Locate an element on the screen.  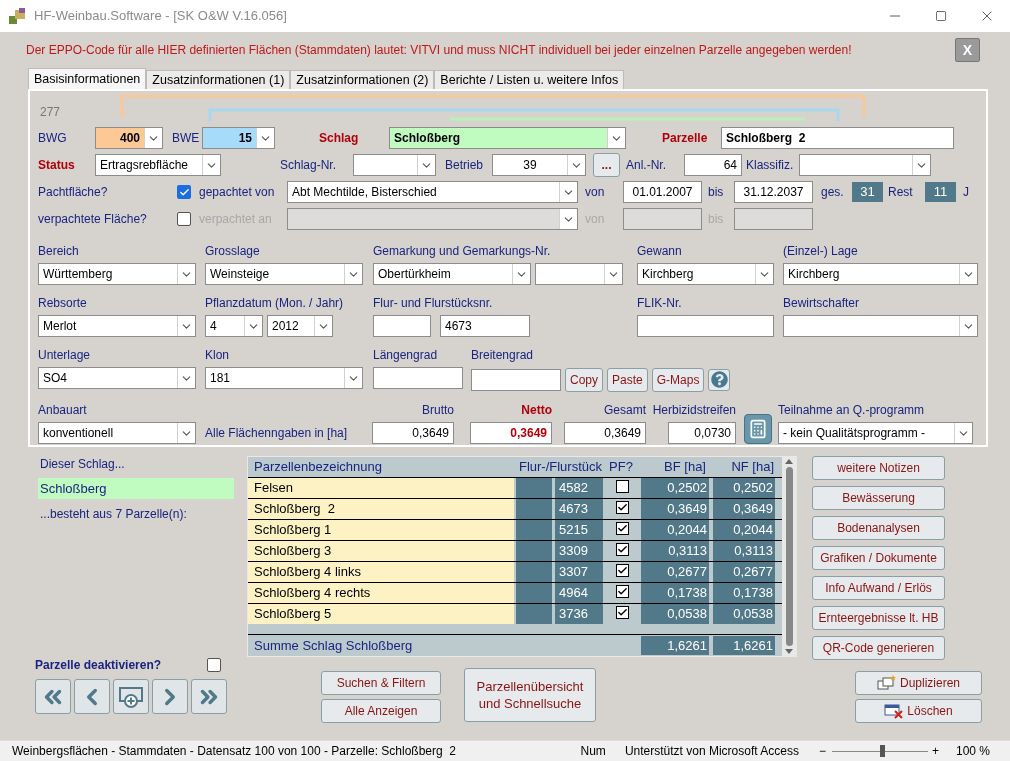
action-button: G-Maps is located at coordinates (678, 380).